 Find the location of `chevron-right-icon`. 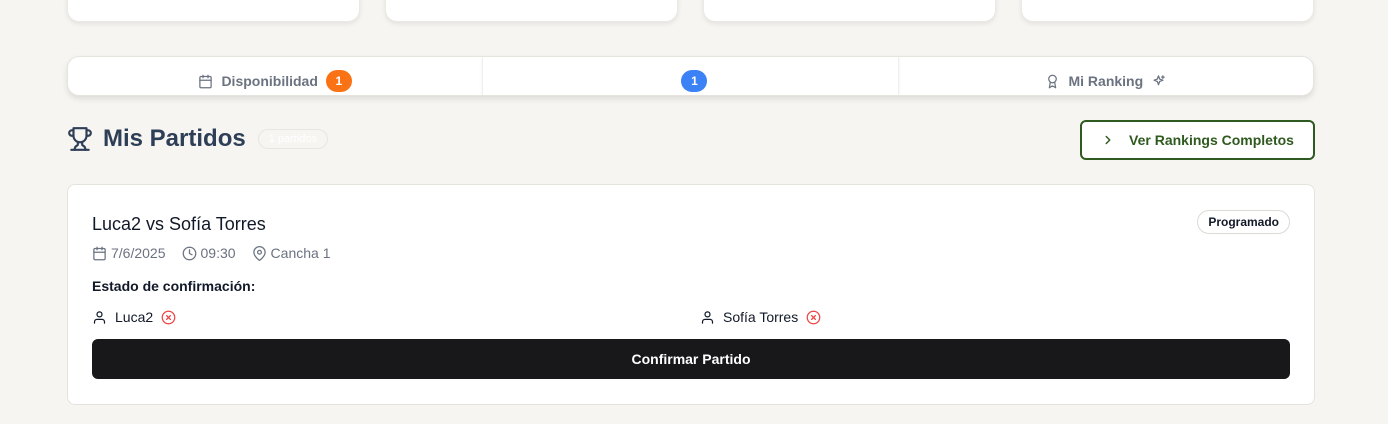

chevron-right-icon is located at coordinates (1108, 140).